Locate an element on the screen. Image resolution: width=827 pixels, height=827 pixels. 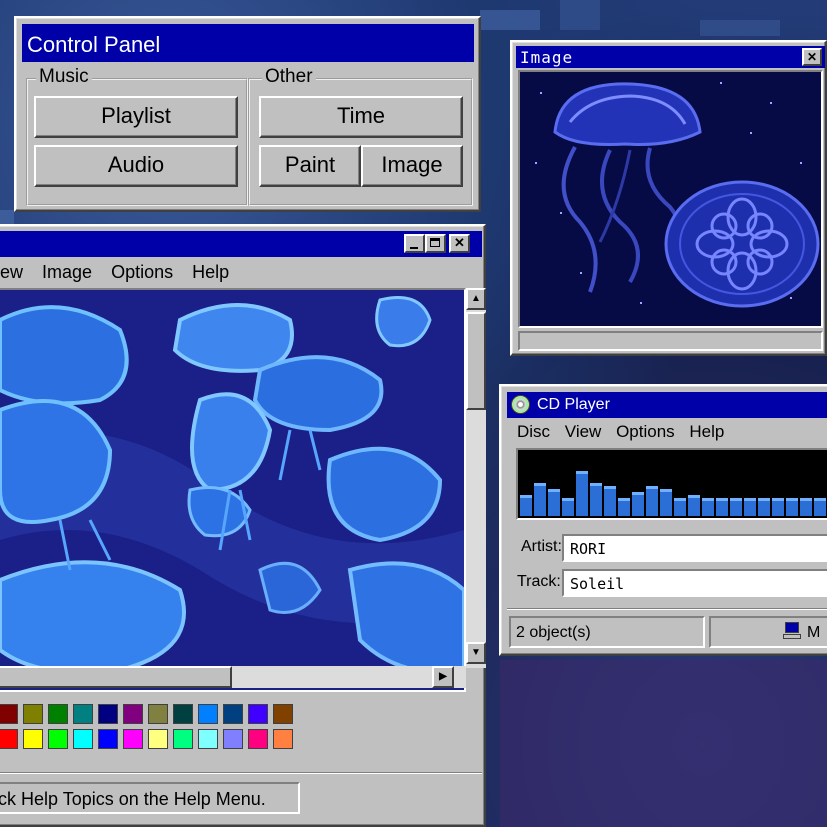
vertical-scrollbar: ▲ ▼ is located at coordinates (476, 478).